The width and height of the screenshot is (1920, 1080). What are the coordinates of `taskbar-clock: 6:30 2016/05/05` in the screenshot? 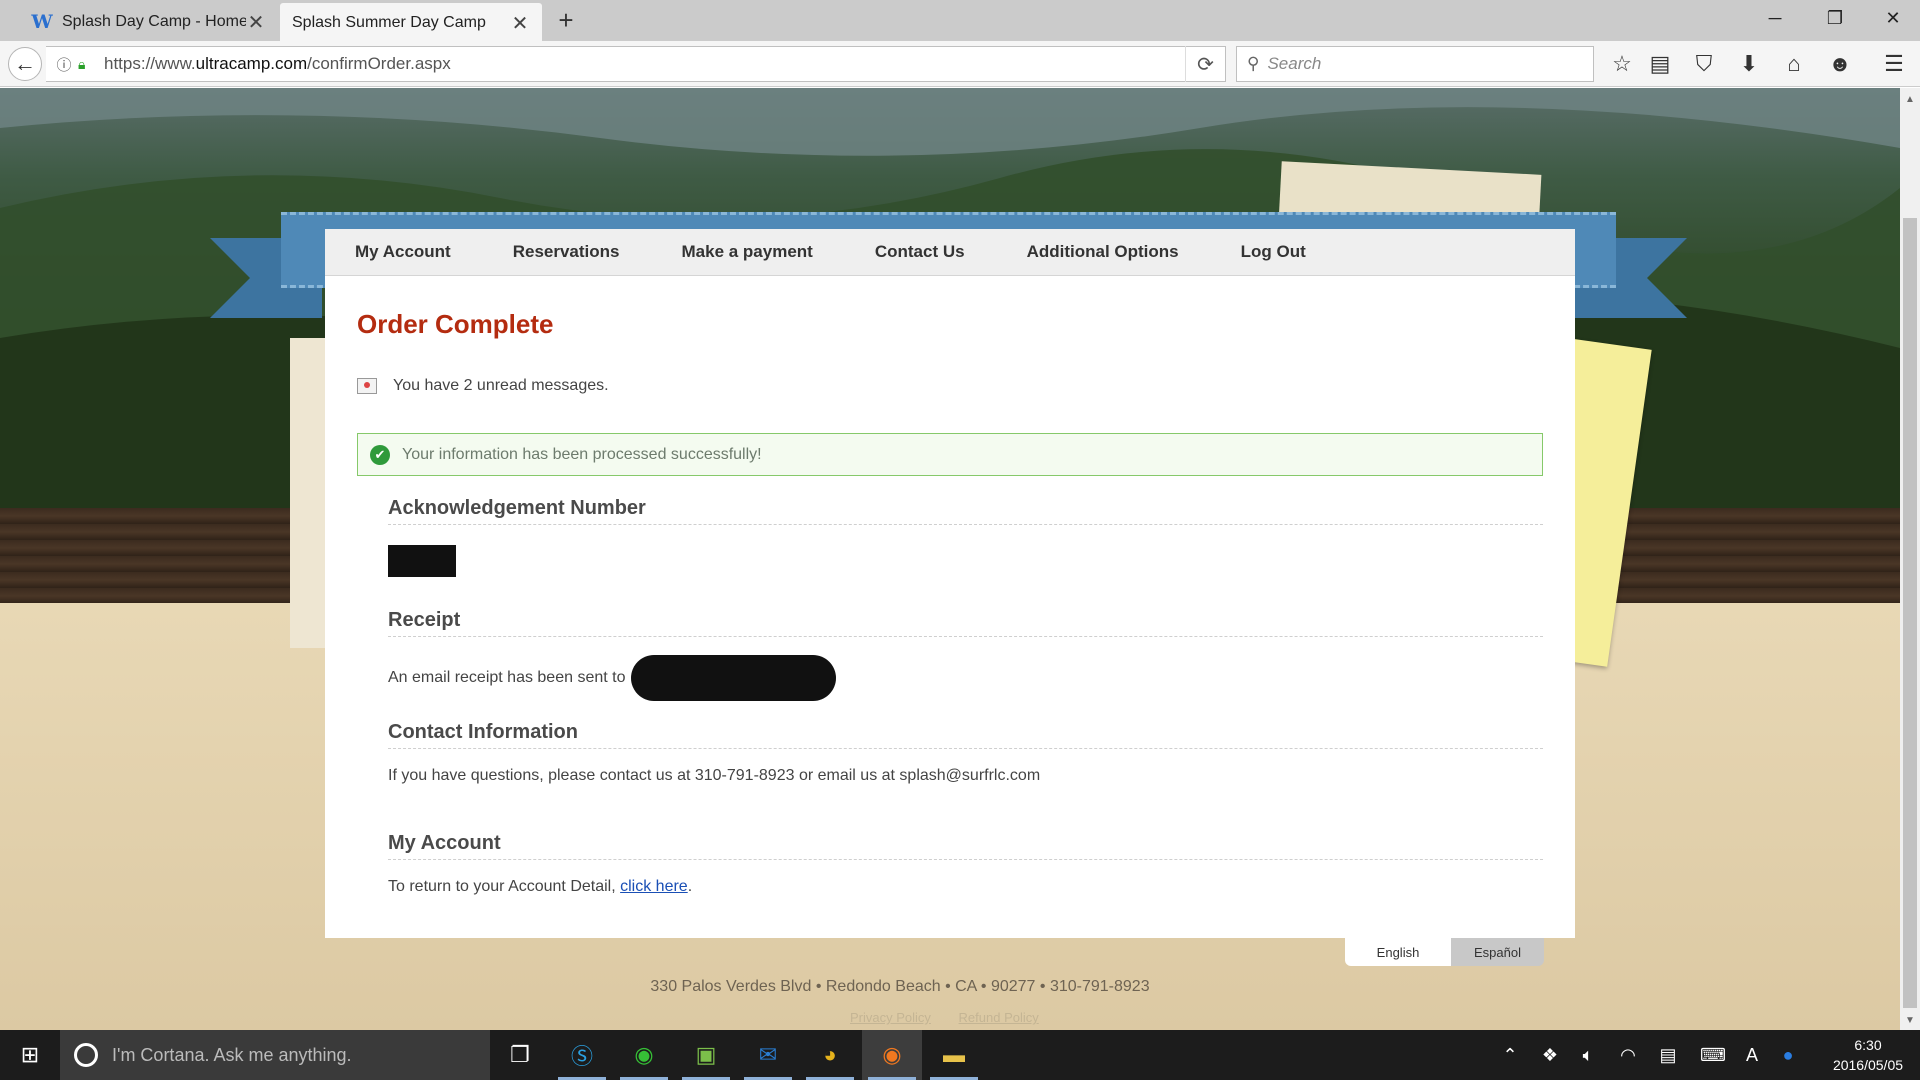 It's located at (1868, 1055).